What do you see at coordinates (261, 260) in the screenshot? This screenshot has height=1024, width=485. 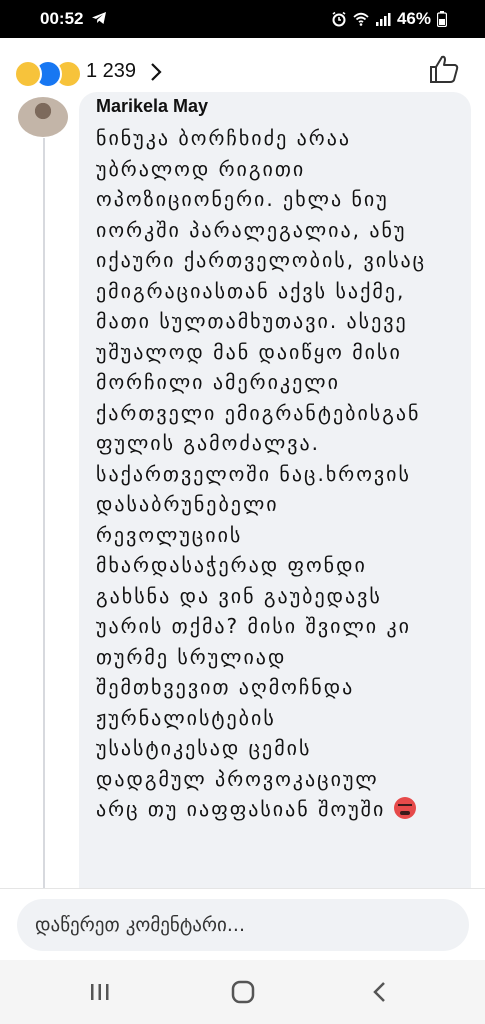 I see `comment-line-text: იქაური ქართველობის, ვისაც` at bounding box center [261, 260].